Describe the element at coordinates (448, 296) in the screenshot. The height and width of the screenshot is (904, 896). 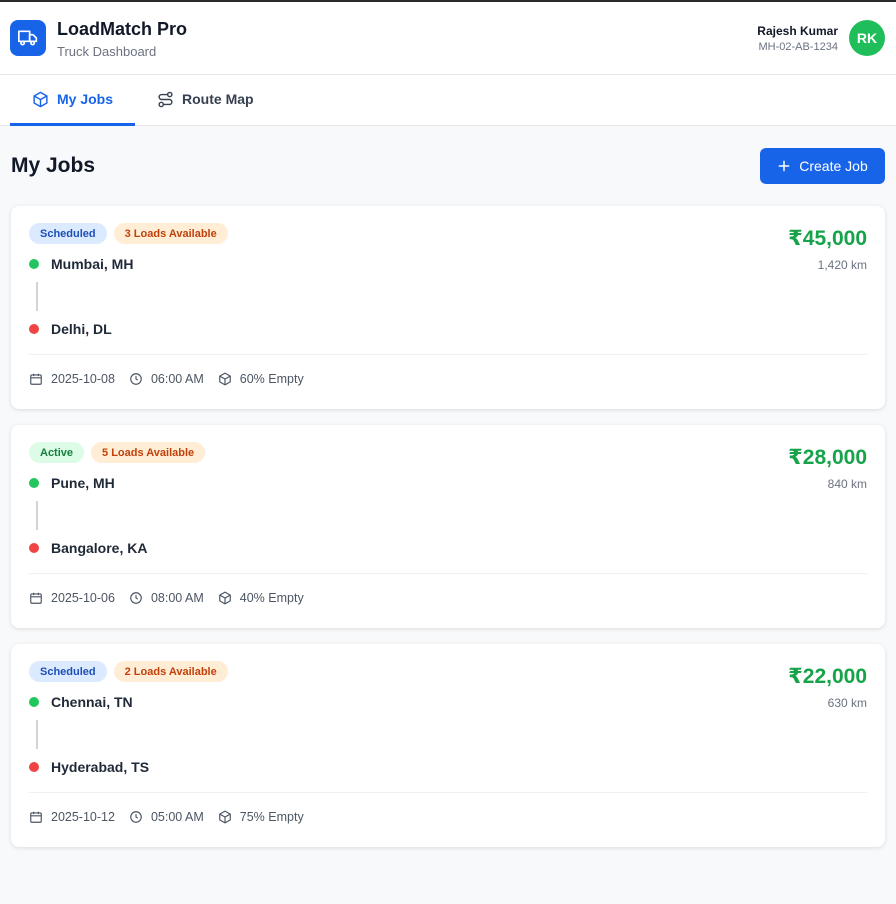
I see `route: Mumbai, MH Delhi, DL` at that location.